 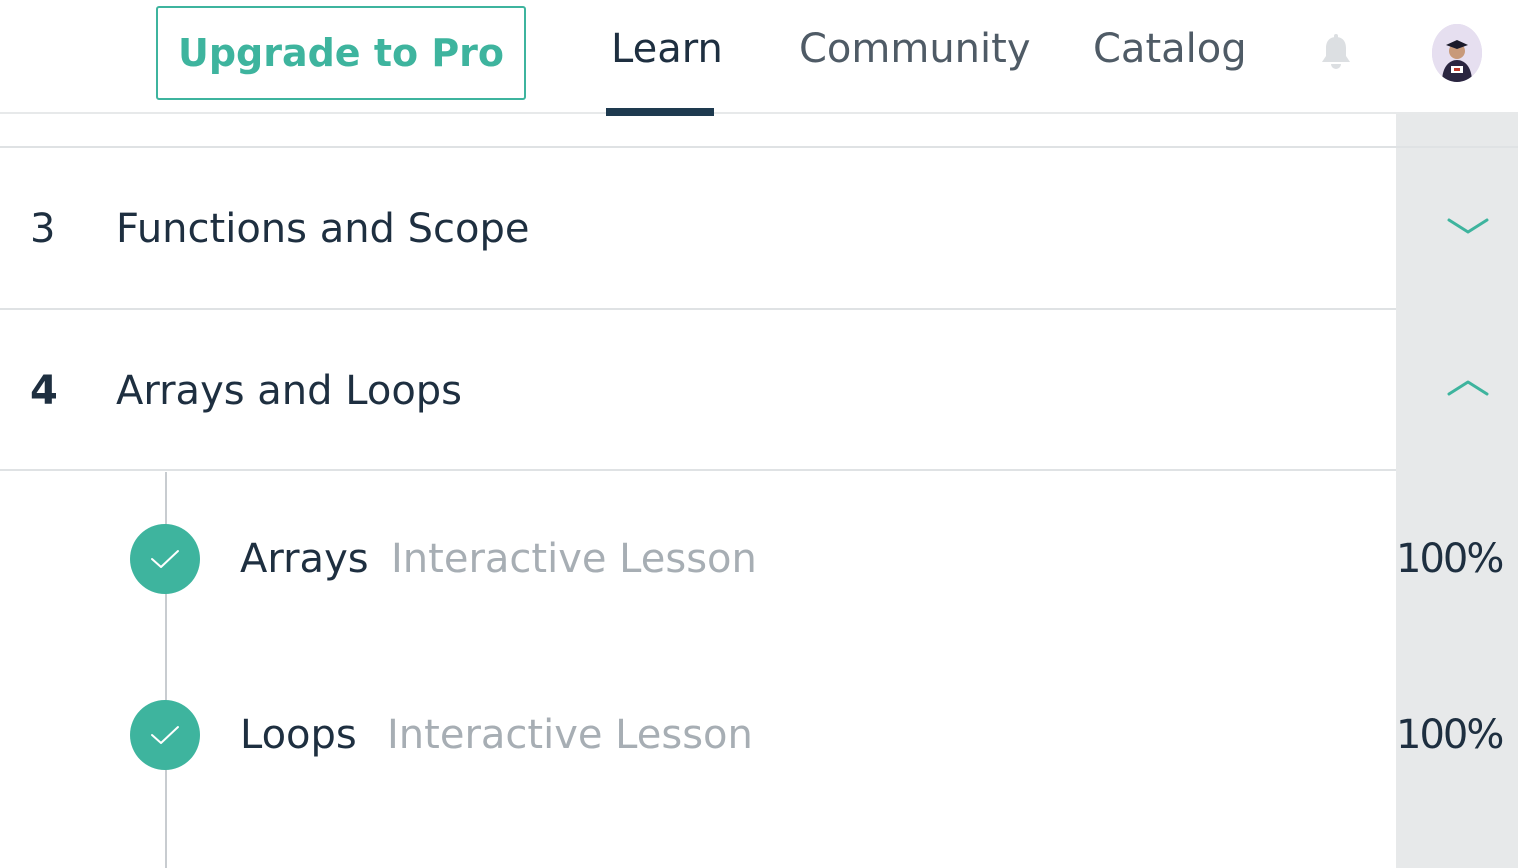 I want to click on avatar, so click(x=1457, y=53).